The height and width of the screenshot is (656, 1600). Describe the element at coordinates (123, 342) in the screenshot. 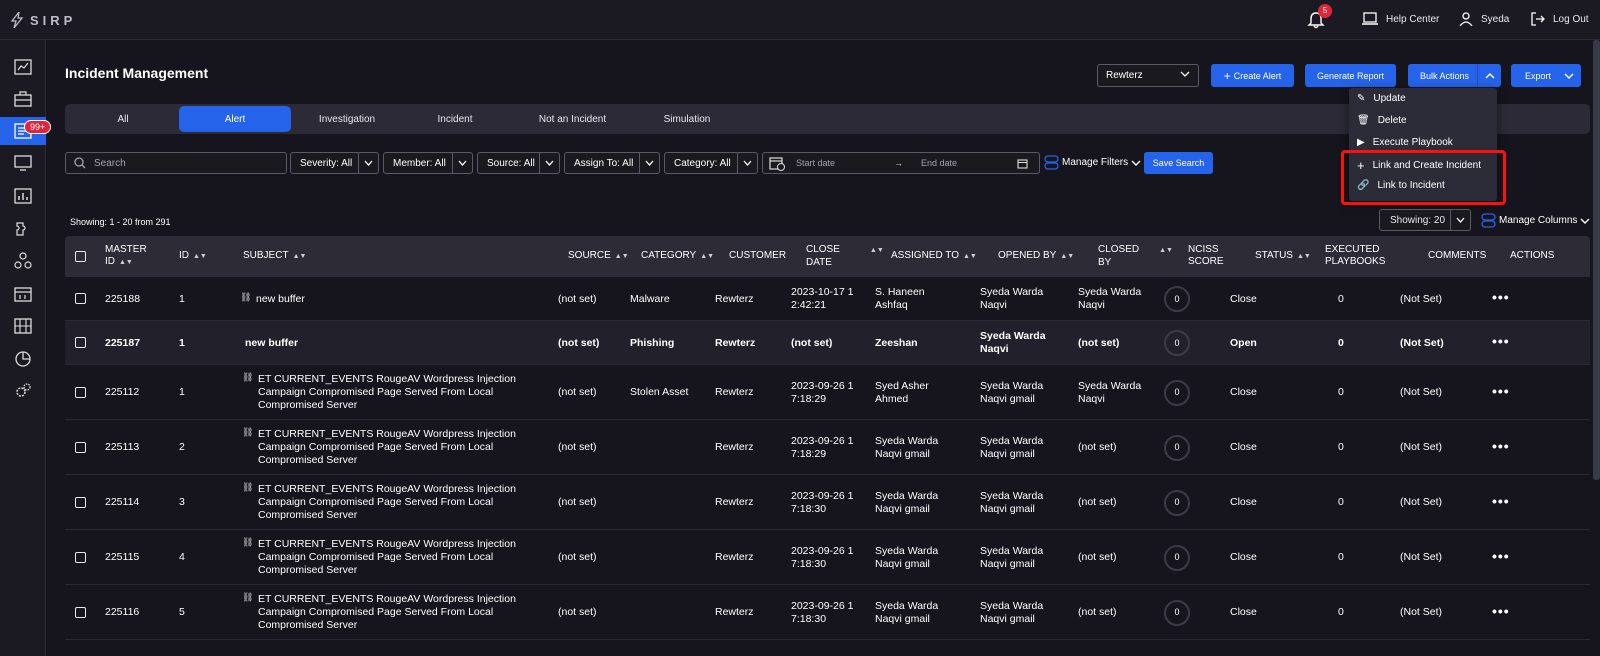

I see `cell-master-id: 225187` at that location.